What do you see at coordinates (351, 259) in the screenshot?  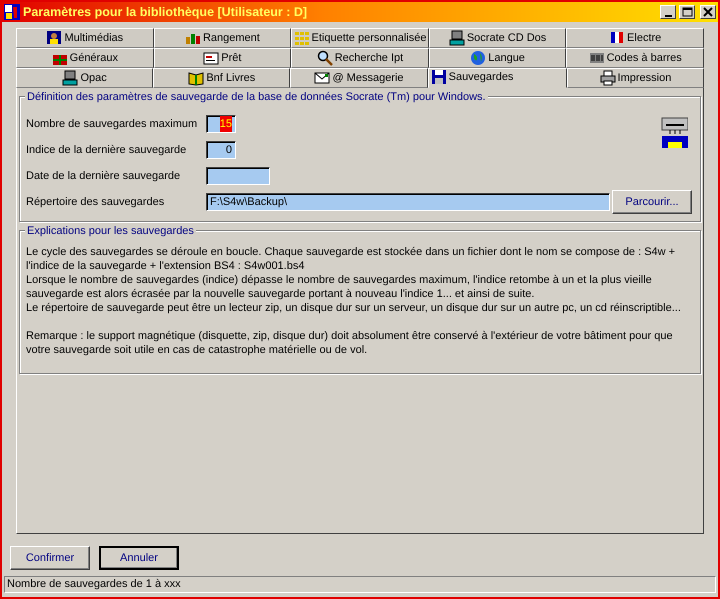 I see `explanation-text: Le cycle des sauvegardes se déroule en boucle. Chaque sauvegarde est stockée dans un fichier dont le nom se compose de : S4w + l'indice de la sauvegarde + l'extension BS4 : S4w001.bs4` at bounding box center [351, 259].